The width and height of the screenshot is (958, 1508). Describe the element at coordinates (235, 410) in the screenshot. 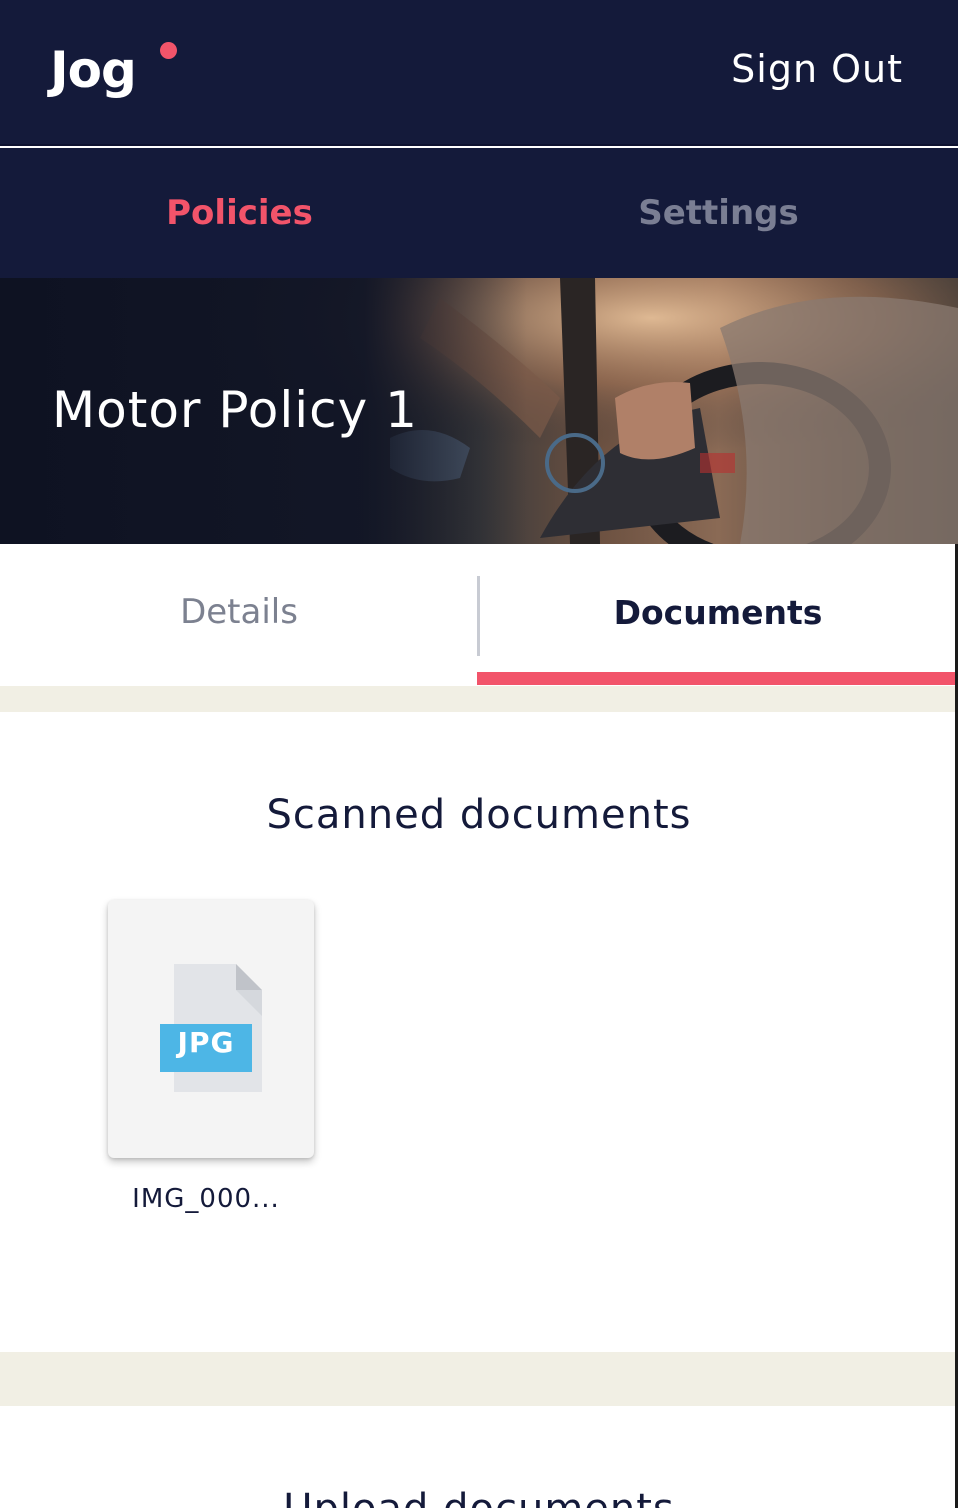

I see `policy-title: Motor Policy 1` at that location.